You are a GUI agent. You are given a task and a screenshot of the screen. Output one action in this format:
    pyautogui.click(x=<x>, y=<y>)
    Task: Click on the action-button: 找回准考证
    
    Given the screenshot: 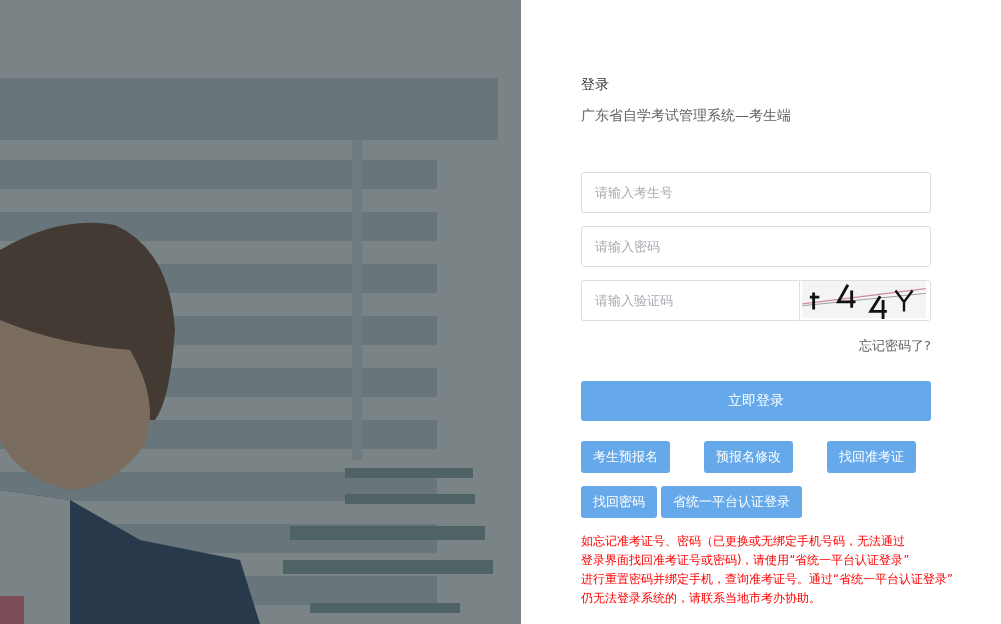 What is the action you would take?
    pyautogui.click(x=871, y=457)
    